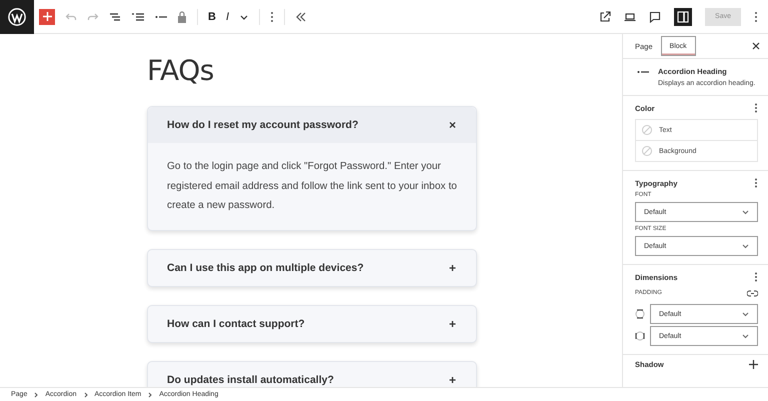  Describe the element at coordinates (605, 16) in the screenshot. I see `external-link-icon` at that location.